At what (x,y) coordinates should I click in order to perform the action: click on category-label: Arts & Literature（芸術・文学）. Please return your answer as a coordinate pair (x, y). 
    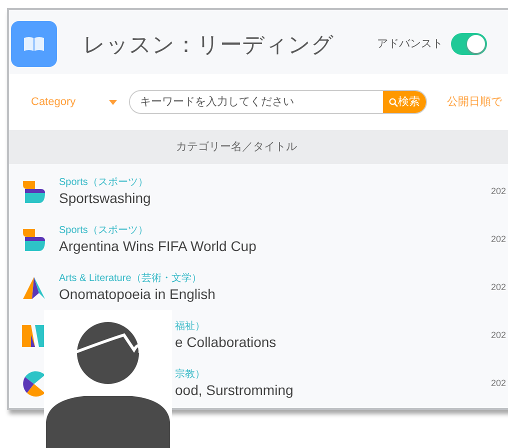
    Looking at the image, I should click on (130, 279).